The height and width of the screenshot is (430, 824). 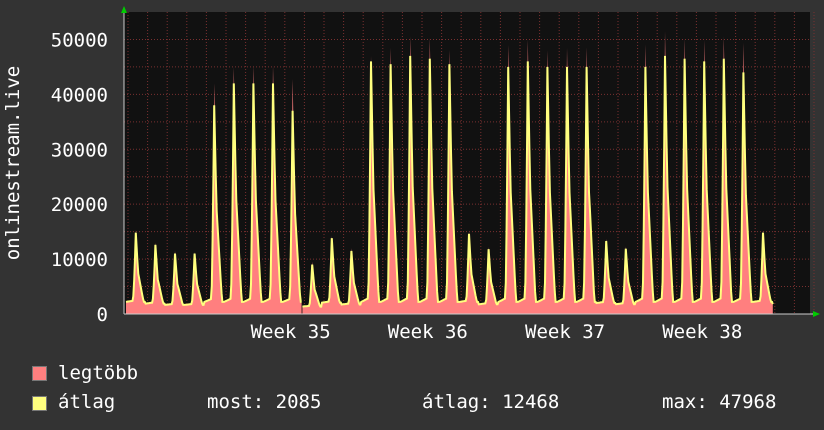 I want to click on y-tick-labels: 0 10000 20000 30000 40000 50000, so click(x=79, y=177).